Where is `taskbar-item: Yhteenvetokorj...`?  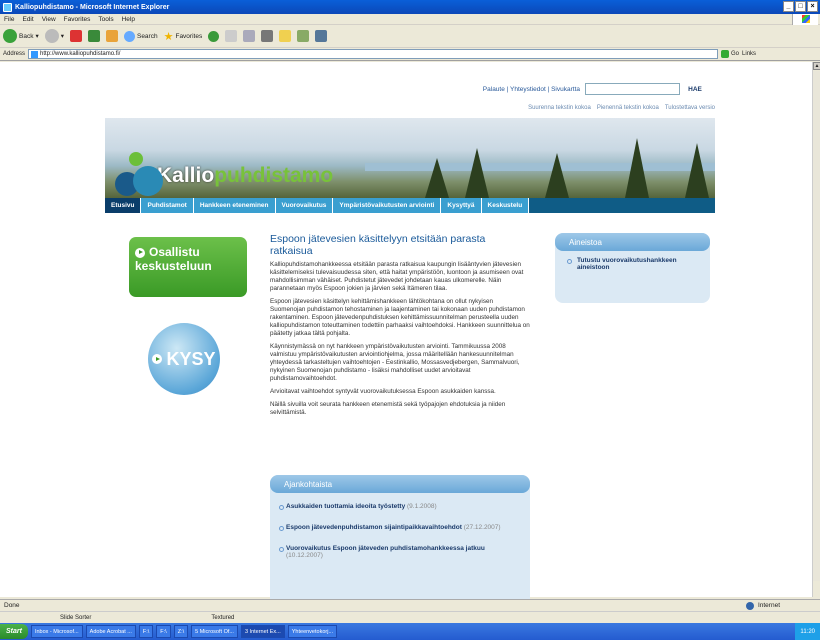 taskbar-item: Yhteenvetokorj... is located at coordinates (312, 631).